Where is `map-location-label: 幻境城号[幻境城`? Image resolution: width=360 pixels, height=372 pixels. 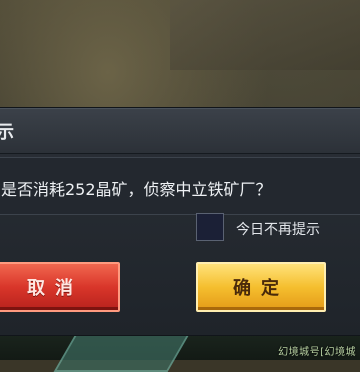 map-location-label: 幻境城号[幻境城 is located at coordinates (317, 352).